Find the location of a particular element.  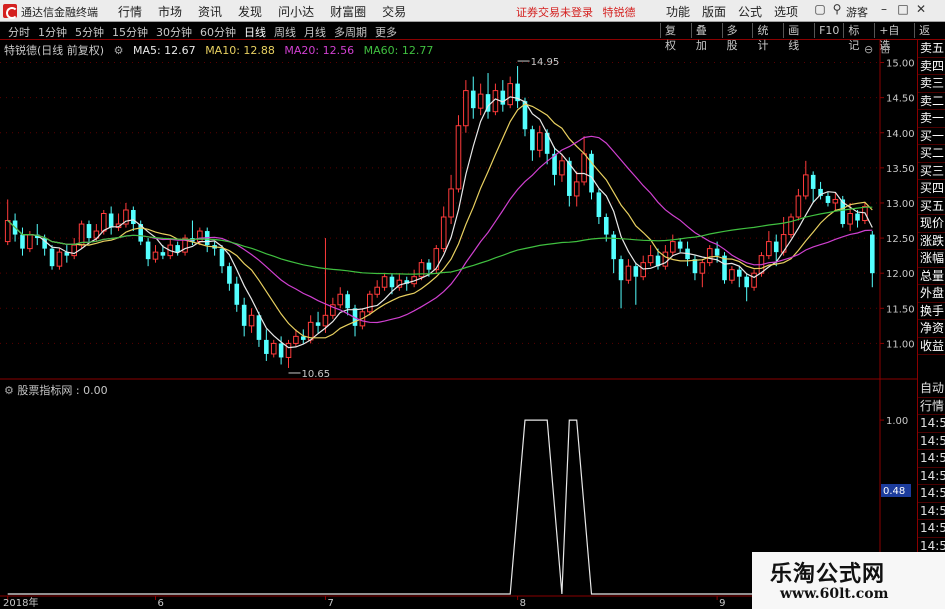

side-panel-item: 净资 is located at coordinates (931, 329).